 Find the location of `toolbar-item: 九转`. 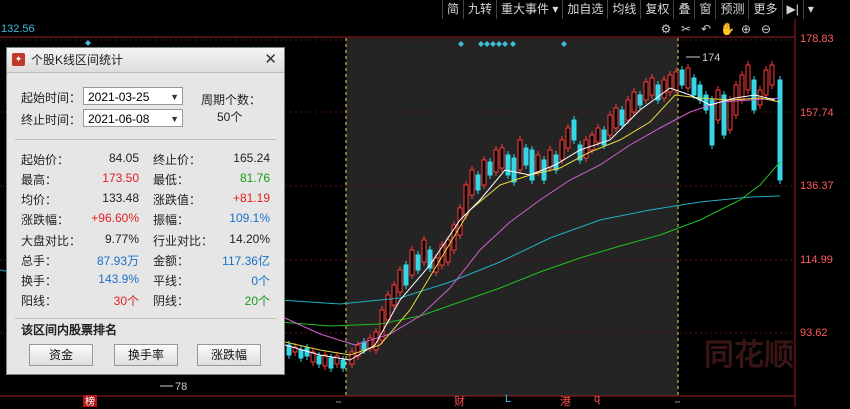

toolbar-item: 九转 is located at coordinates (479, 9).